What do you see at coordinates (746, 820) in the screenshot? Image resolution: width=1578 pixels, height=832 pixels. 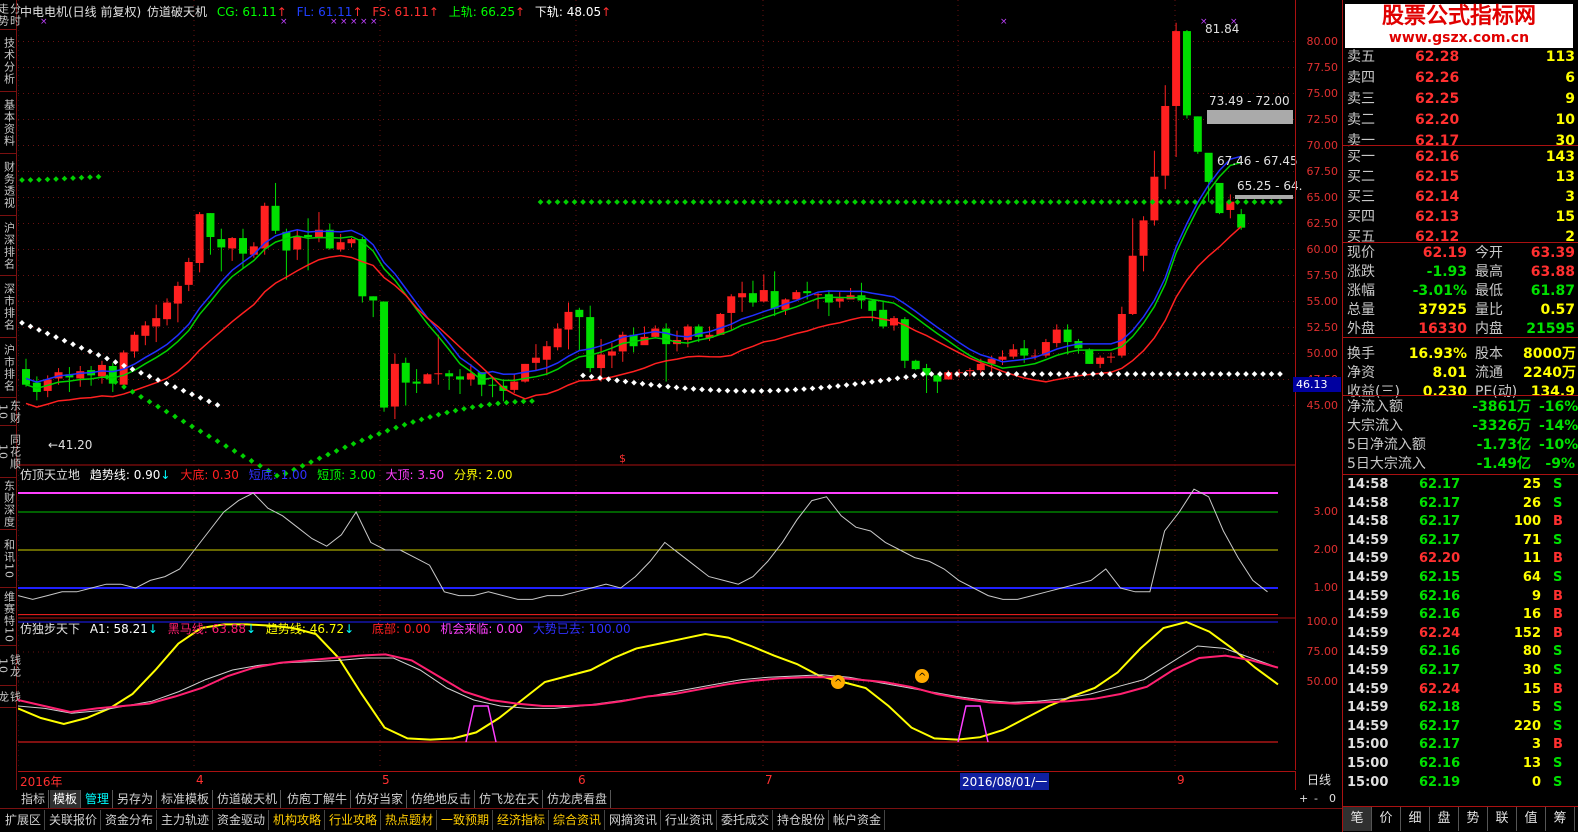 I see `function-tab-13: 委托成交` at bounding box center [746, 820].